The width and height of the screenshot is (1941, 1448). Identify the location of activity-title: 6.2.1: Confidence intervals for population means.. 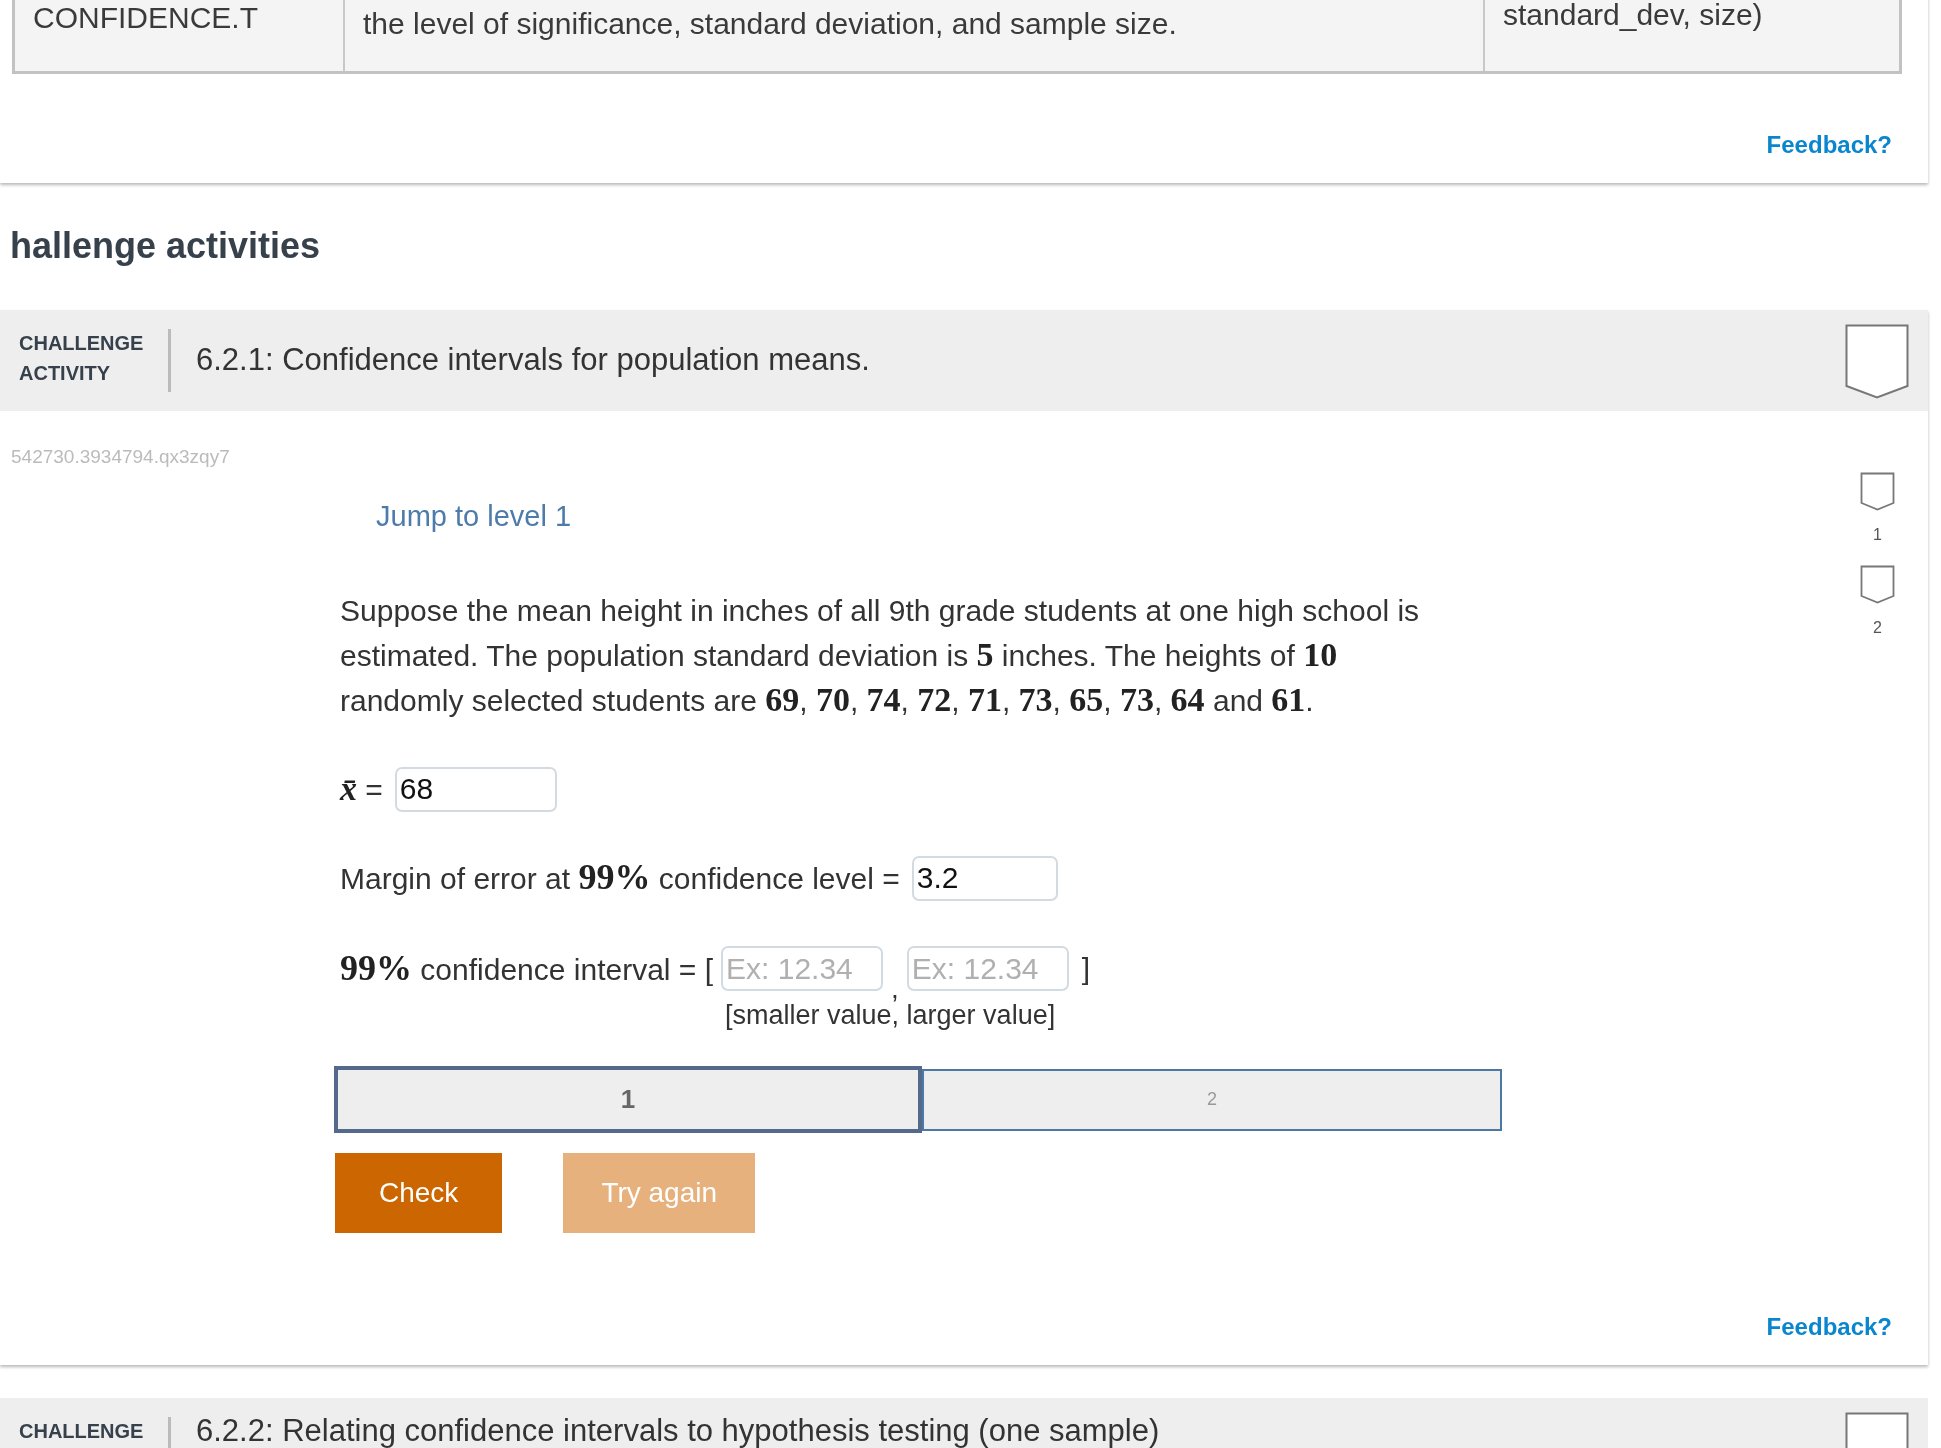
(533, 360).